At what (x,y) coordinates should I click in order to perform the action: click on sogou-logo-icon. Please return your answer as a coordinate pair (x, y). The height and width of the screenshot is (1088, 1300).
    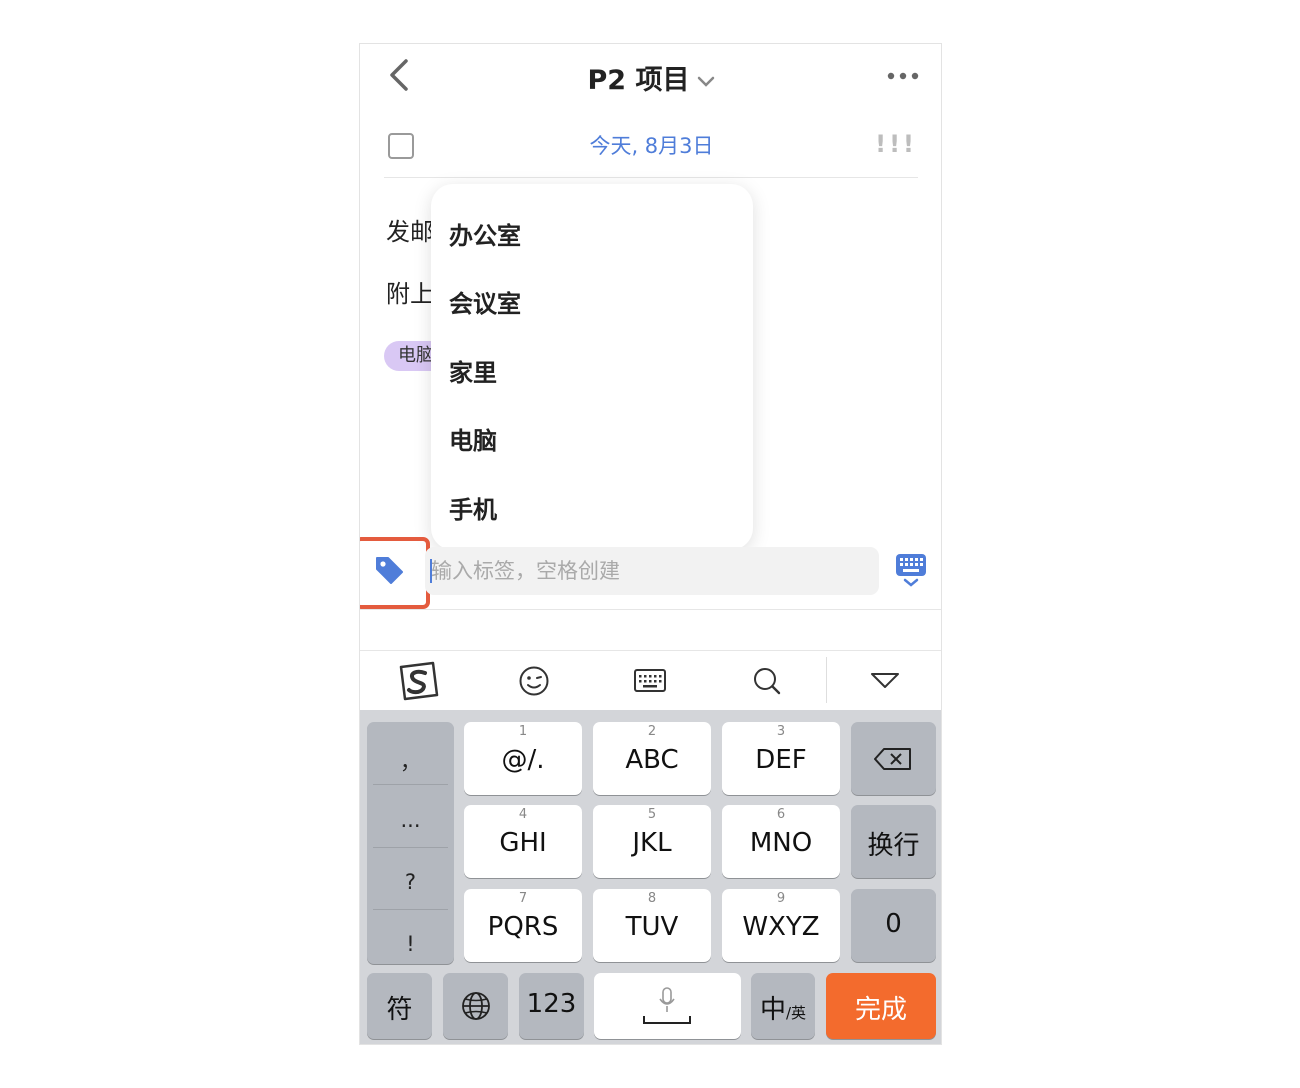
    Looking at the image, I should click on (419, 681).